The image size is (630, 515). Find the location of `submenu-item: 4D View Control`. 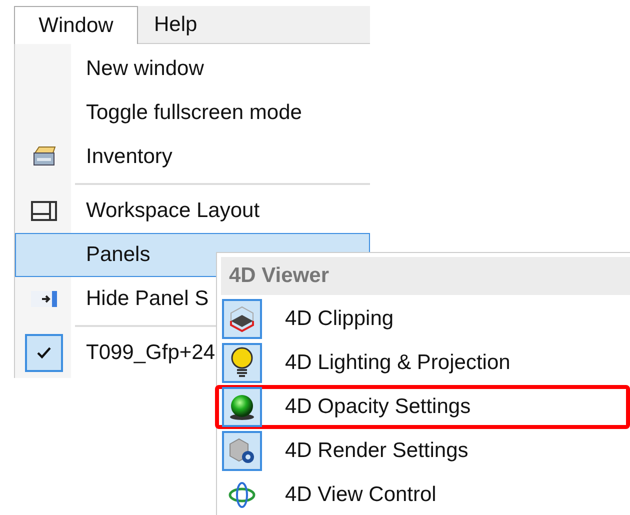

submenu-item: 4D View Control is located at coordinates (422, 494).